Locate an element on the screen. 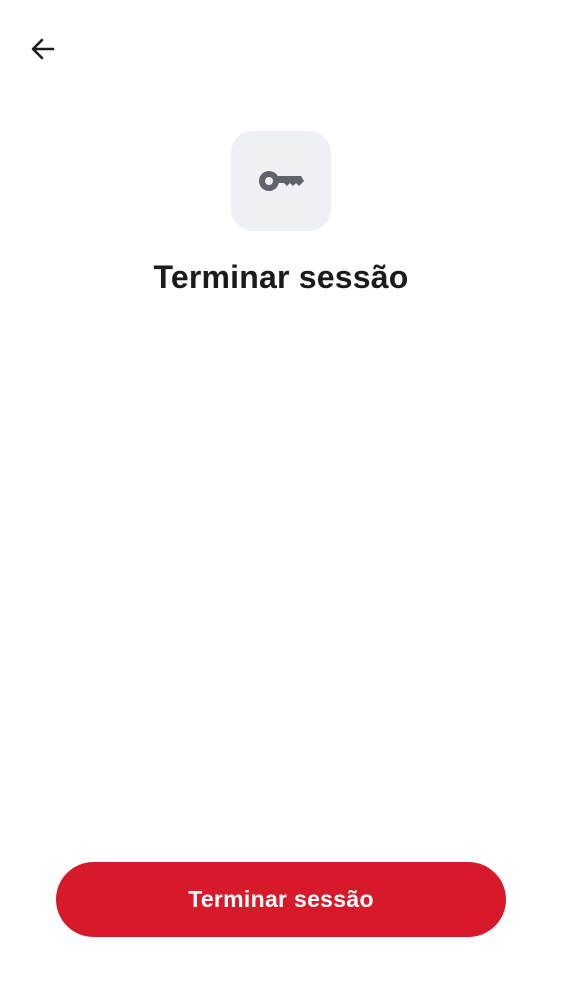 The image size is (562, 1000). back-button is located at coordinates (43, 49).